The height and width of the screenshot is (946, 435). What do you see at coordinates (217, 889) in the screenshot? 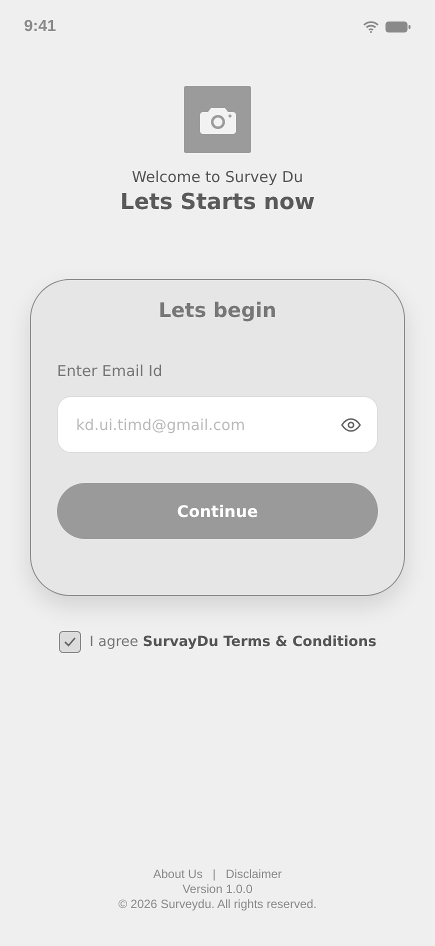
I see `version-text: Version 1.0.0` at bounding box center [217, 889].